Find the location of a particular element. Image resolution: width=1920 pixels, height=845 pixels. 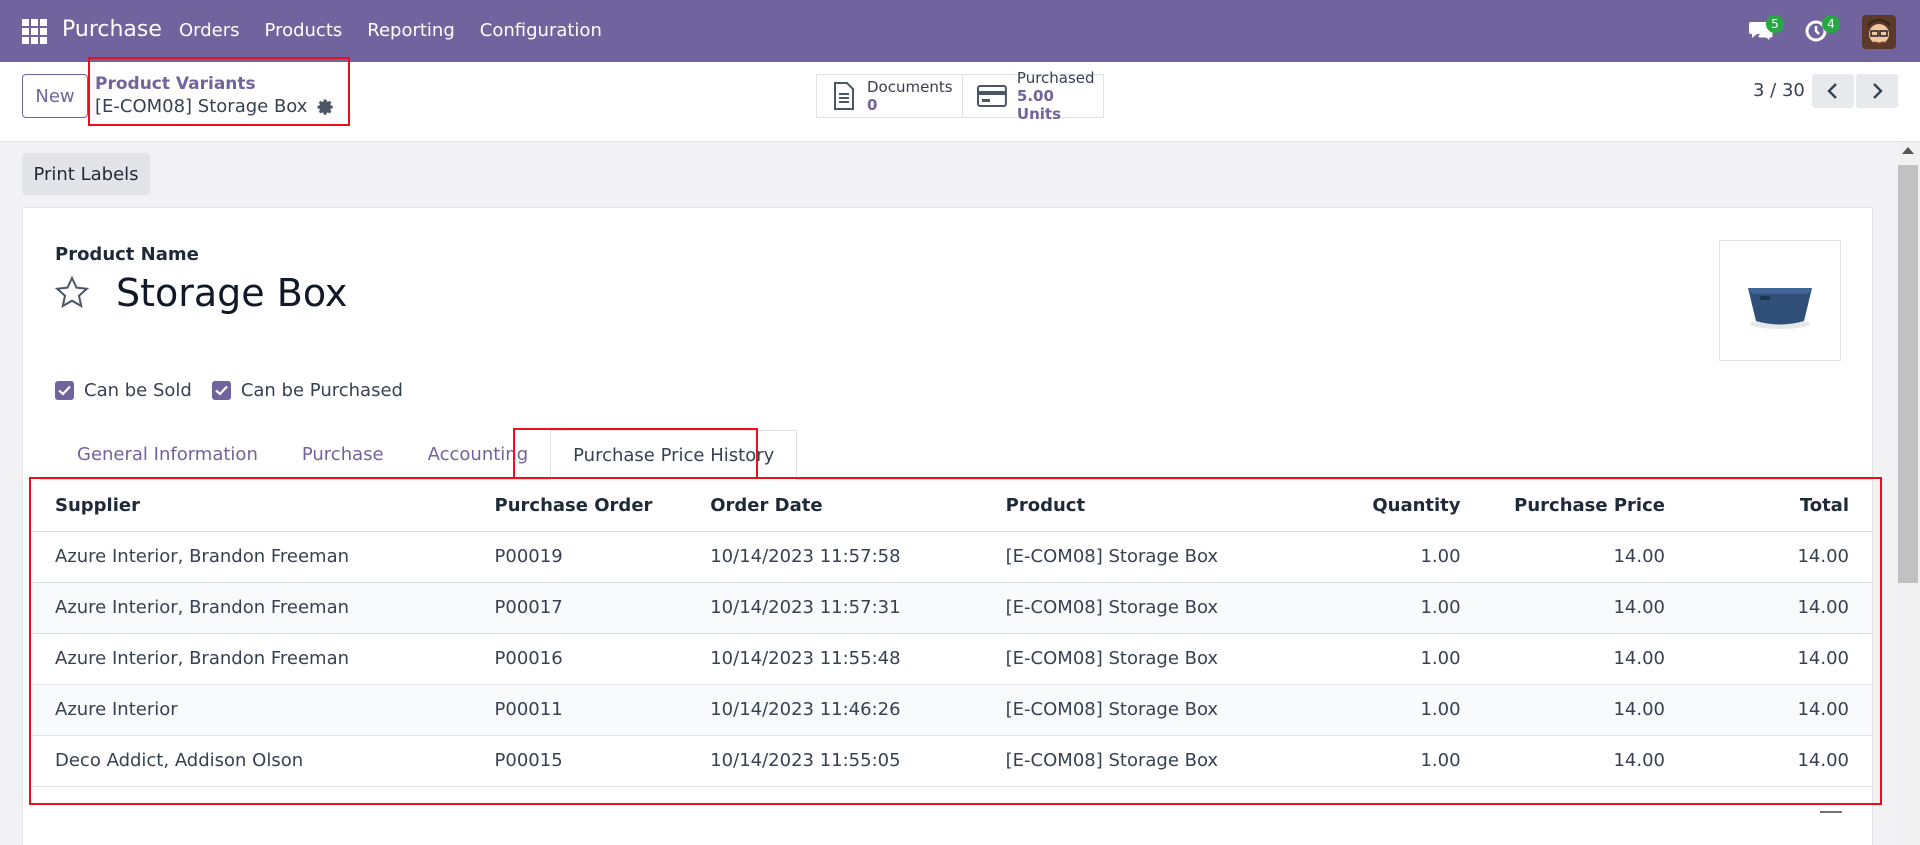

menu-orders: Orders is located at coordinates (209, 30).